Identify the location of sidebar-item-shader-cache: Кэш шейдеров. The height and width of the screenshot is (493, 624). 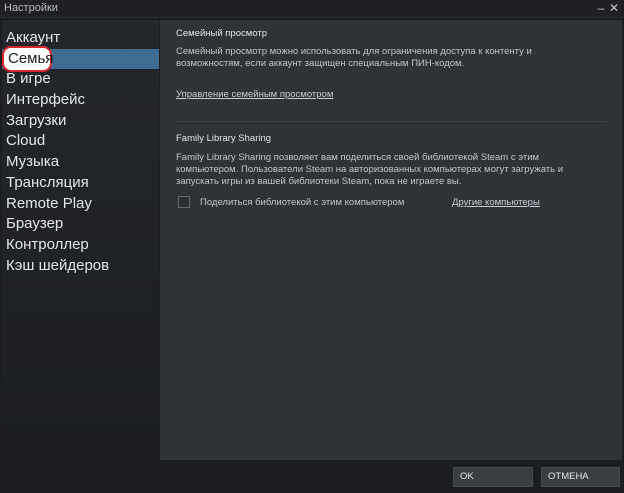
(80, 266).